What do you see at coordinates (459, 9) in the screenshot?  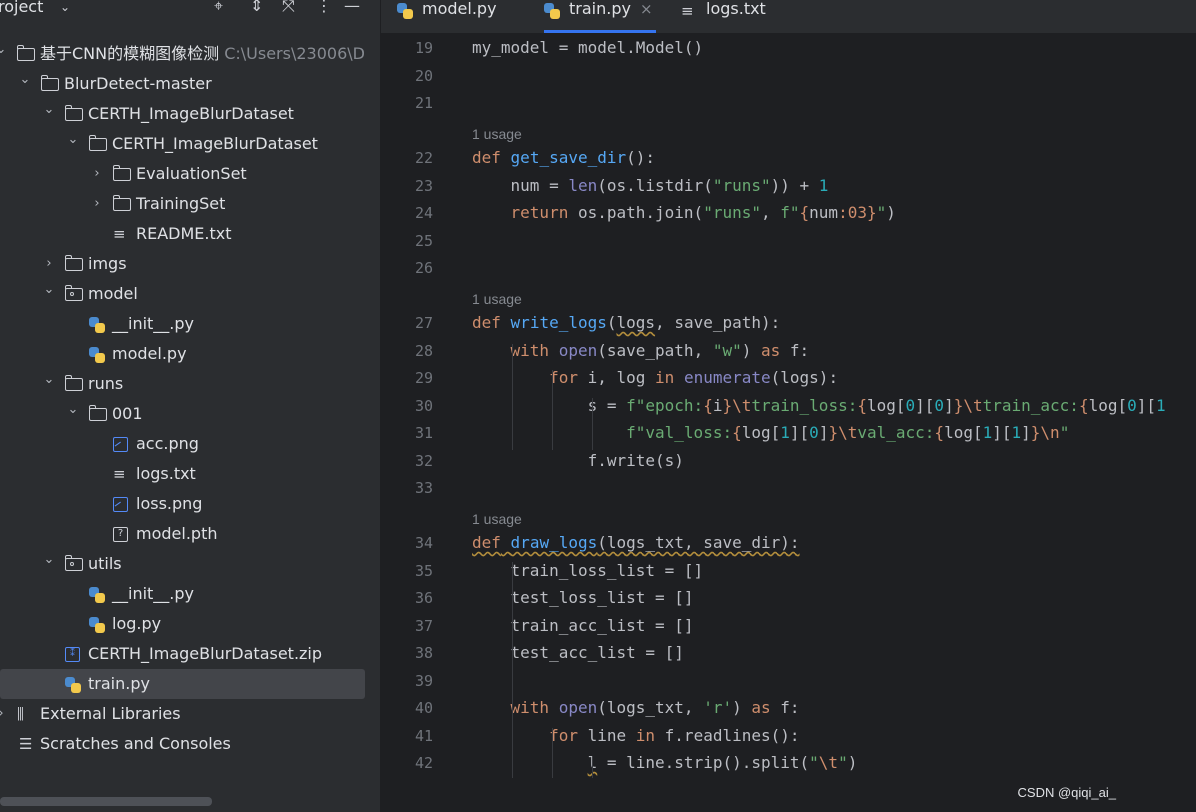 I see `tab-label: model.py` at bounding box center [459, 9].